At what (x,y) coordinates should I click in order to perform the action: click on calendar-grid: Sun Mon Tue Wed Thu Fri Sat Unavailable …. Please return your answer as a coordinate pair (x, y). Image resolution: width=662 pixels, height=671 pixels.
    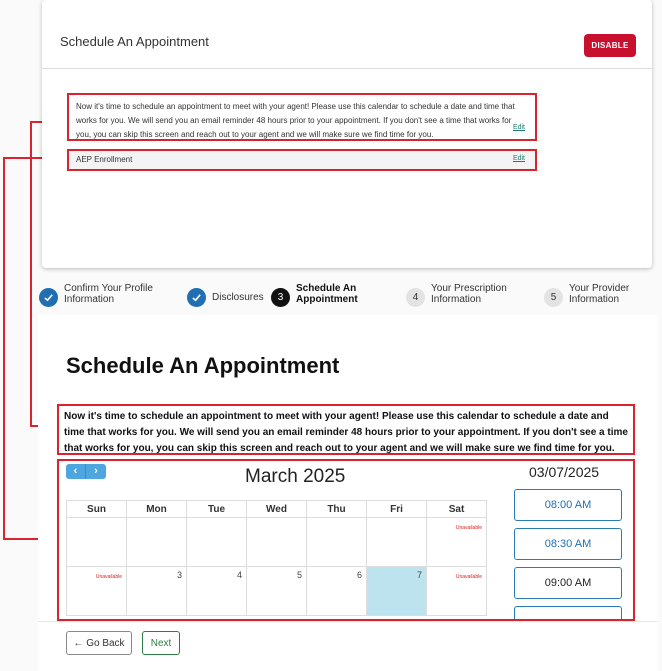
    Looking at the image, I should click on (276, 558).